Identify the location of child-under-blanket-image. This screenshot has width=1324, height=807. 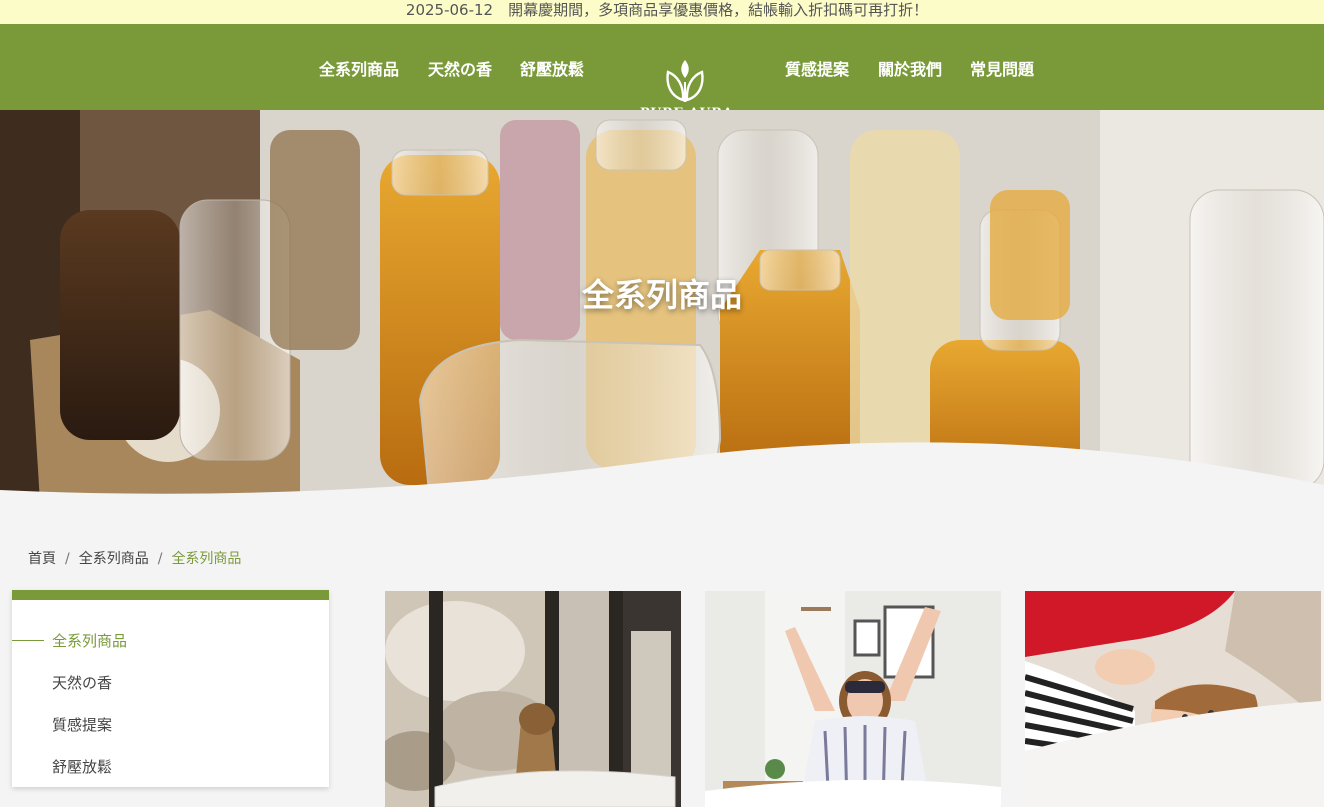
(1173, 699).